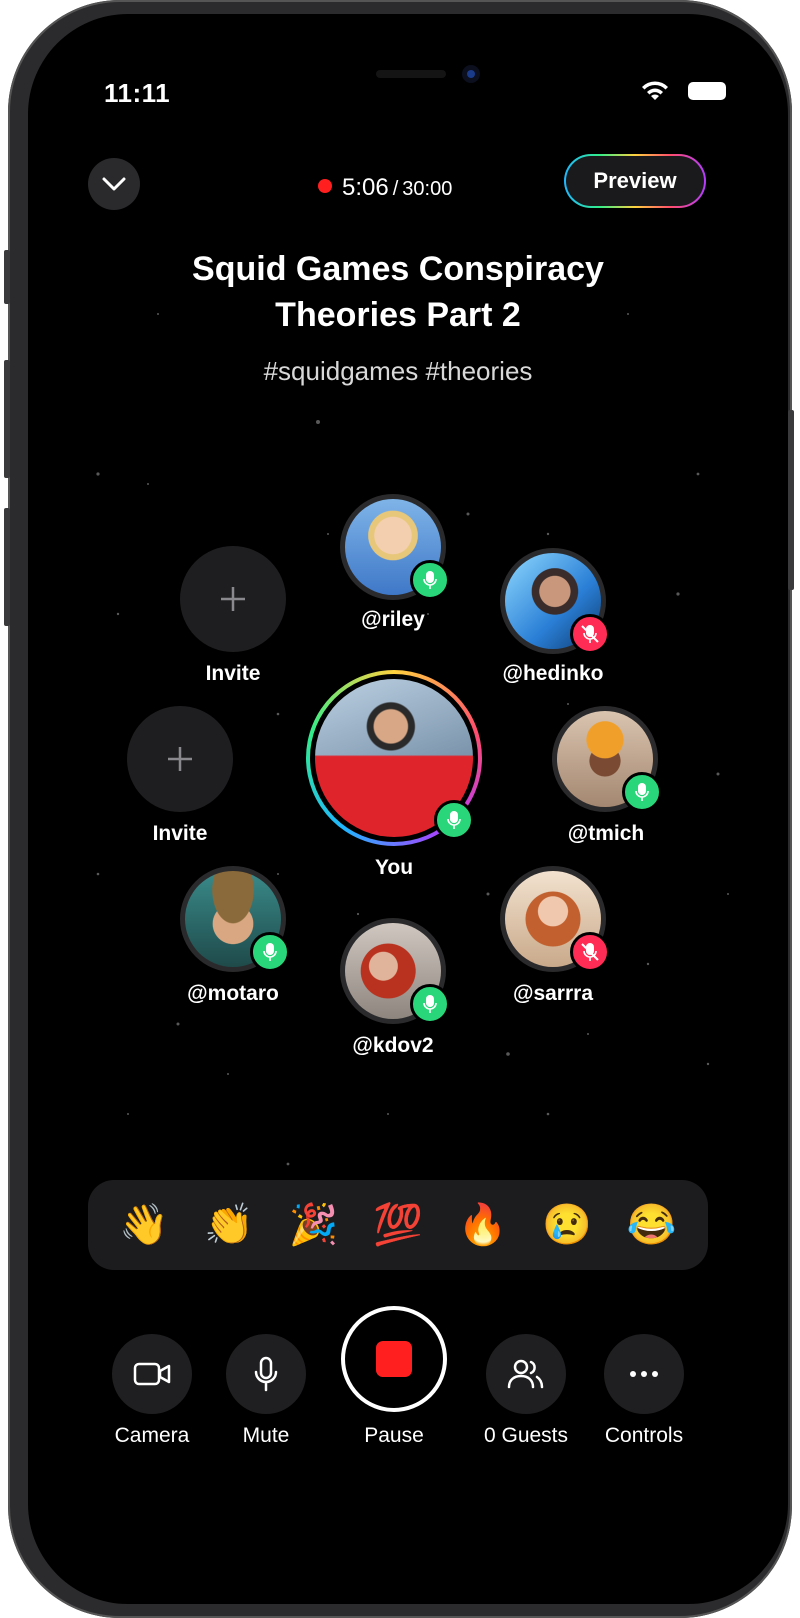 This screenshot has width=800, height=1618. Describe the element at coordinates (7, 419) in the screenshot. I see `volume-up-button` at that location.